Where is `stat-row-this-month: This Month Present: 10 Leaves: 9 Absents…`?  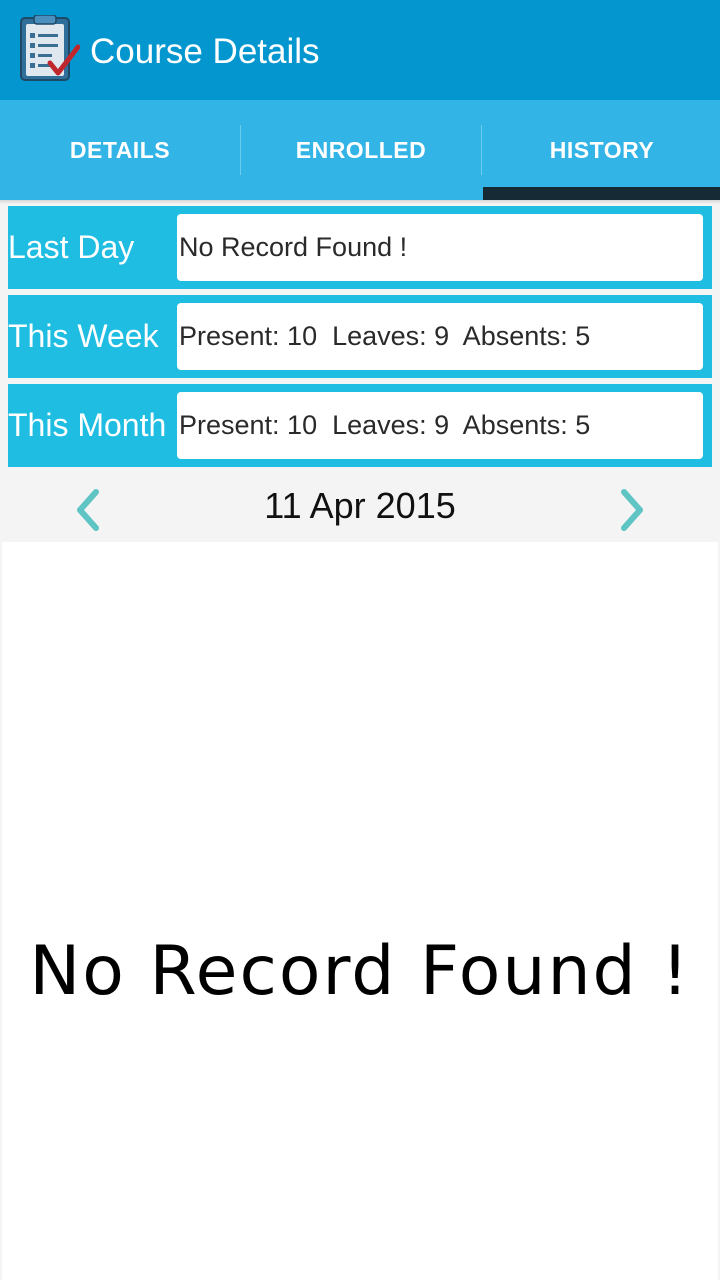 stat-row-this-month: This Month Present: 10 Leaves: 9 Absents… is located at coordinates (360, 425).